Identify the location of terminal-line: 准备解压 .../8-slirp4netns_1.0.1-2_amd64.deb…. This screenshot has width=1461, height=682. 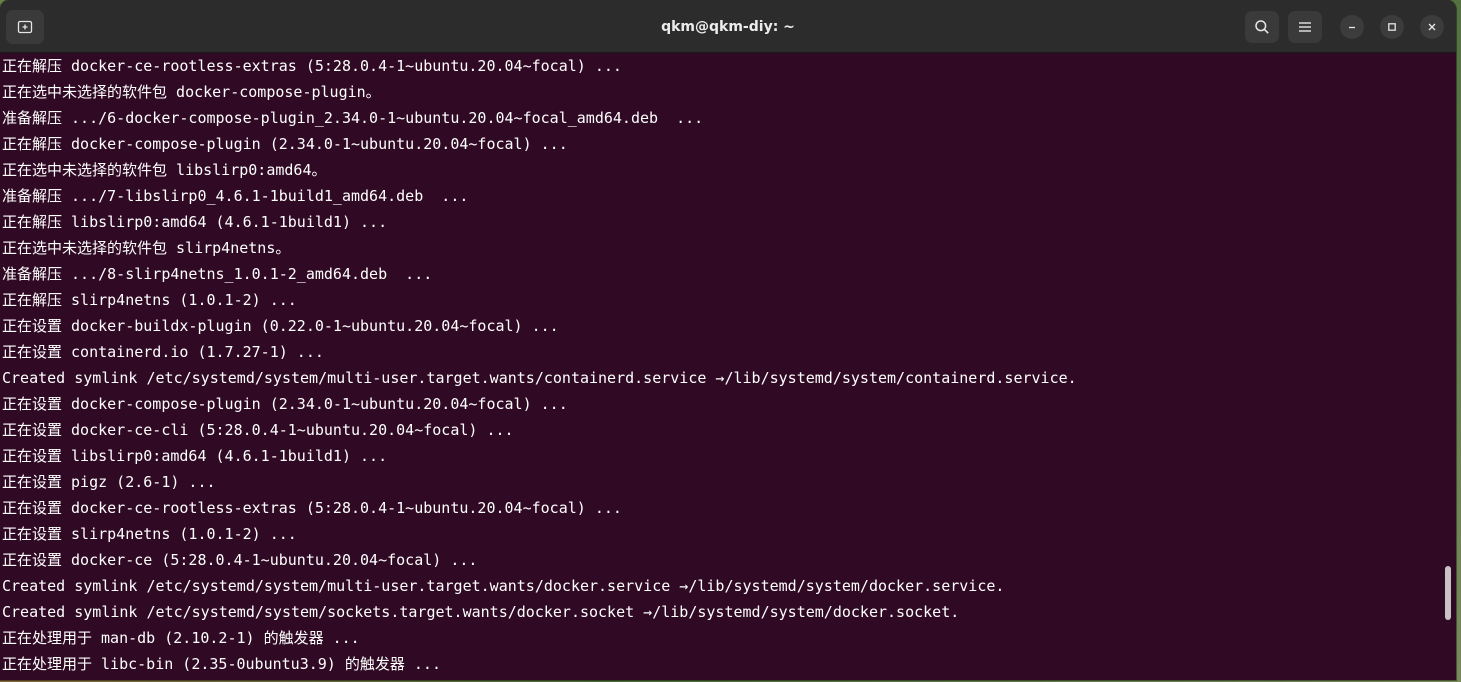
(217, 274).